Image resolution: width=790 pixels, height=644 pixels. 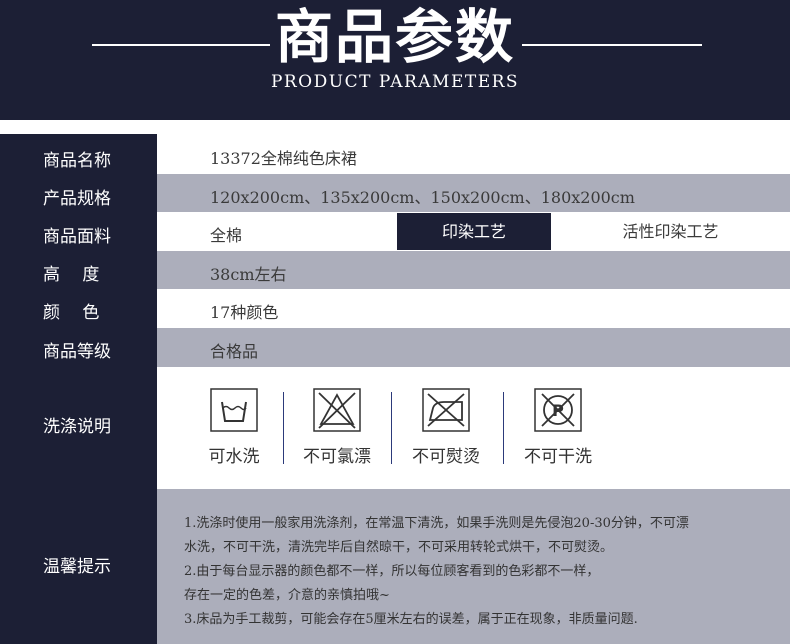 I want to click on care-text-no-dryclean: 不可干洗, so click(x=558, y=457).